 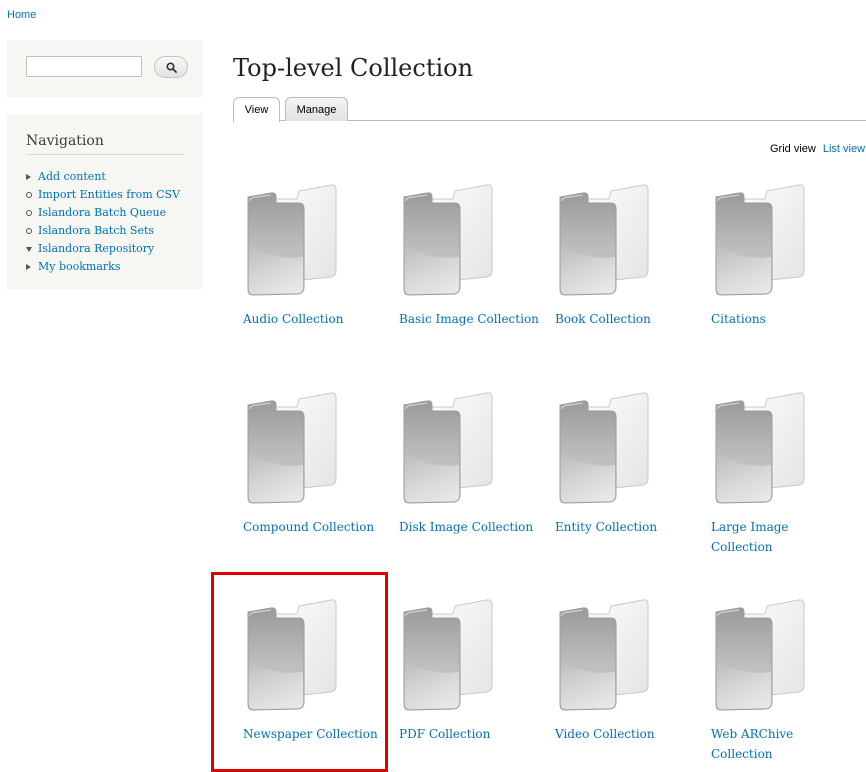 What do you see at coordinates (793, 149) in the screenshot?
I see `grid-view-link: Grid view` at bounding box center [793, 149].